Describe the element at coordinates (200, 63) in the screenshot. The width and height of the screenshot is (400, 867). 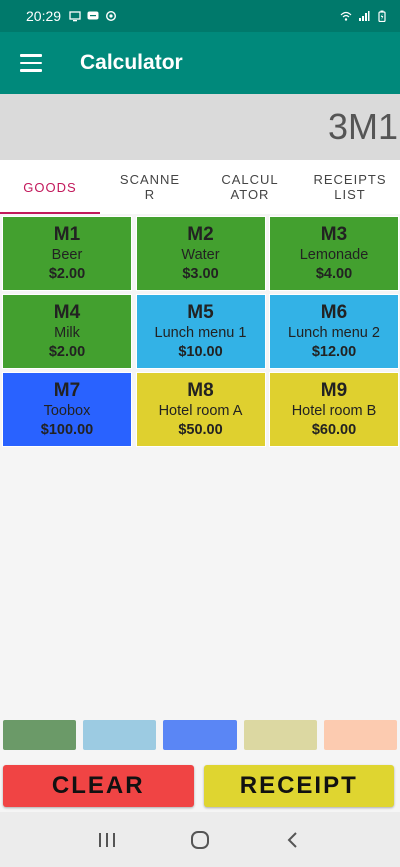
I see `app-bar: Calculator` at that location.